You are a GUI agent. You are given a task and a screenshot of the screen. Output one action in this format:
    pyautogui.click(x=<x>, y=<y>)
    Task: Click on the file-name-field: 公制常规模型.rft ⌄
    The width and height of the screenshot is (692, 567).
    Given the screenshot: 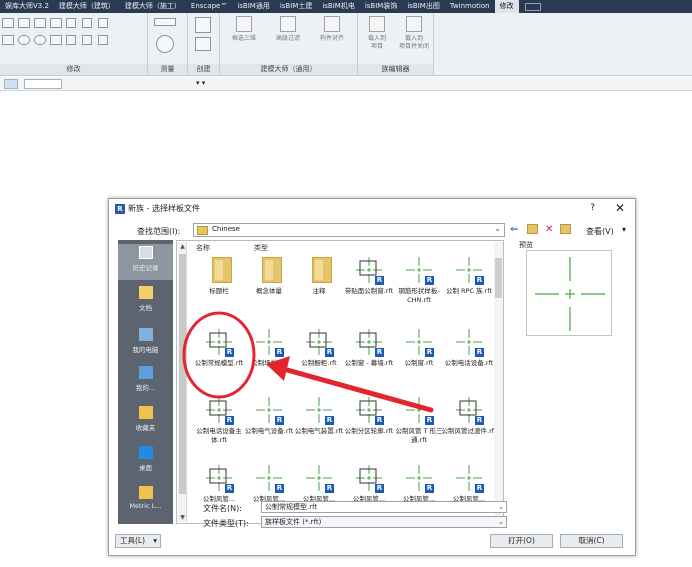 What is the action you would take?
    pyautogui.click(x=384, y=507)
    